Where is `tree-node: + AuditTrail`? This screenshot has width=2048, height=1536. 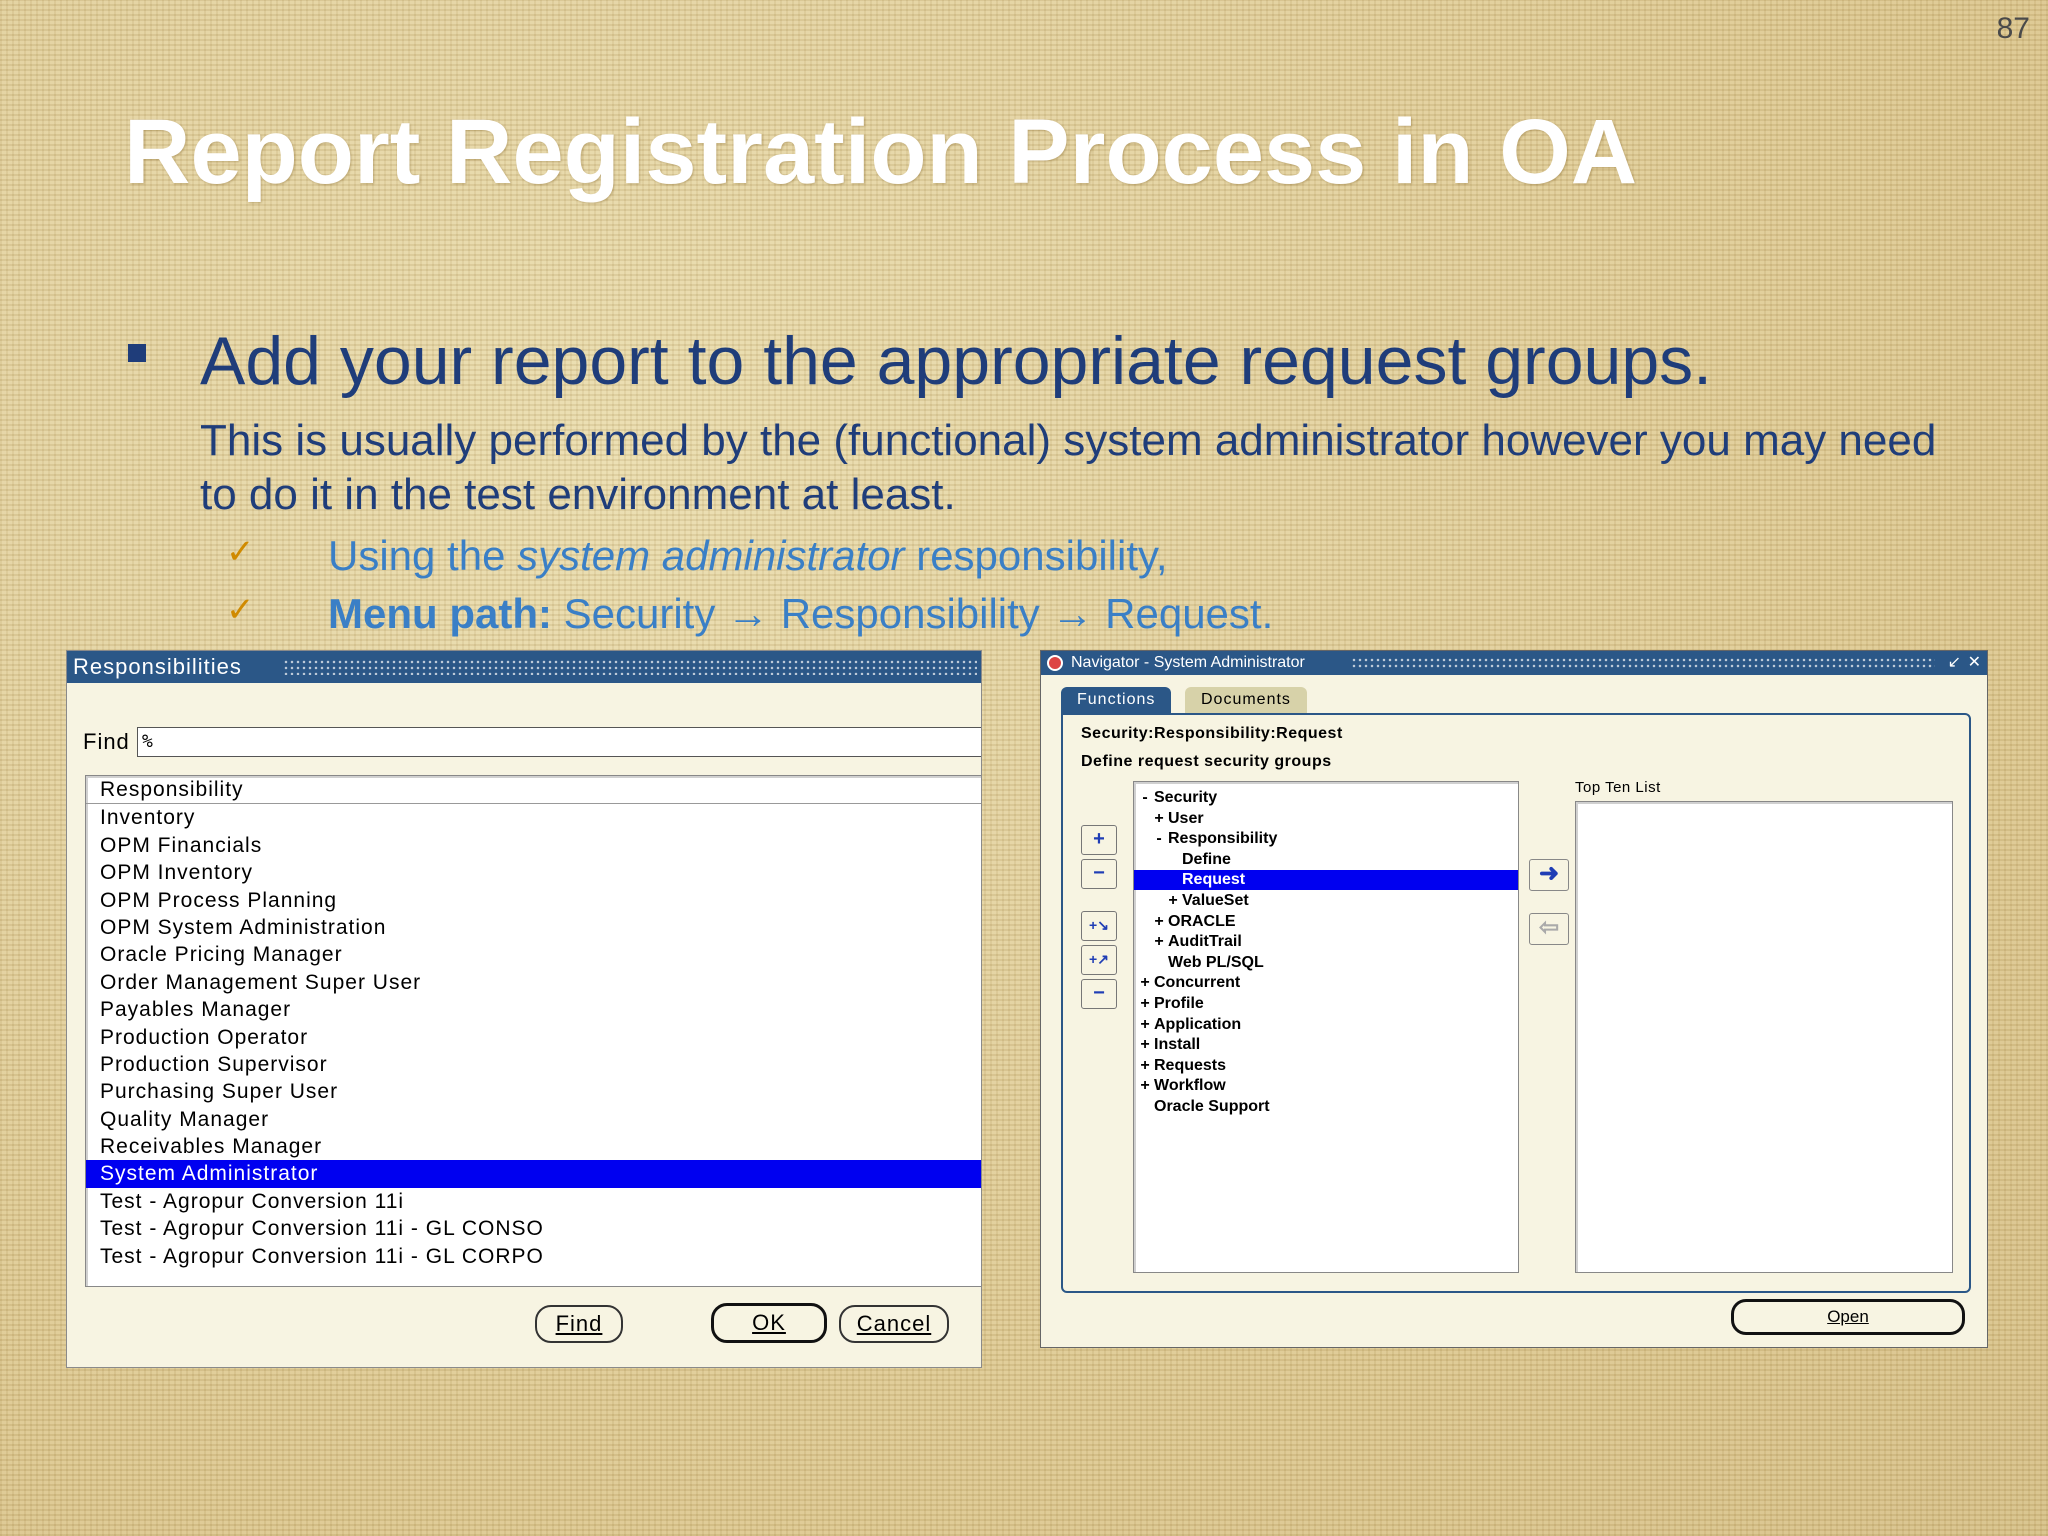 tree-node: + AuditTrail is located at coordinates (1326, 942).